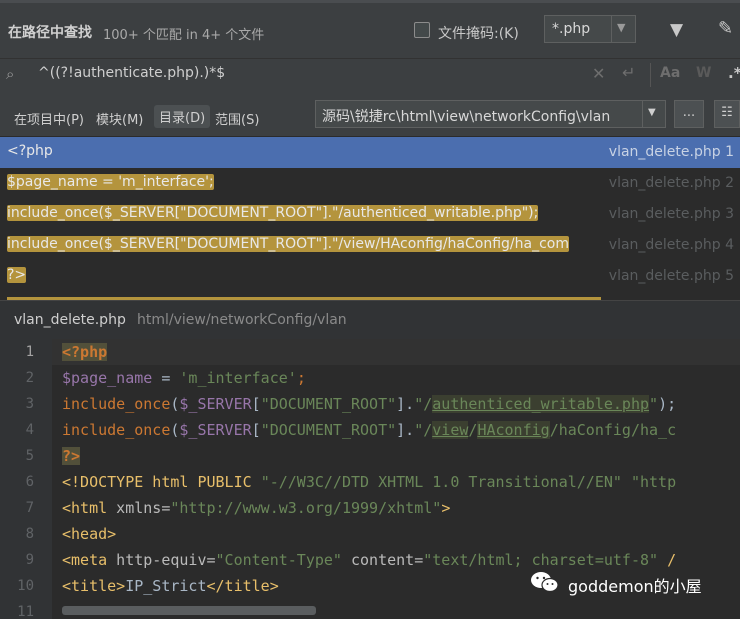  Describe the element at coordinates (184, 35) in the screenshot. I see `match-count: 100+ 个匹配 in 4+ 个文件` at that location.